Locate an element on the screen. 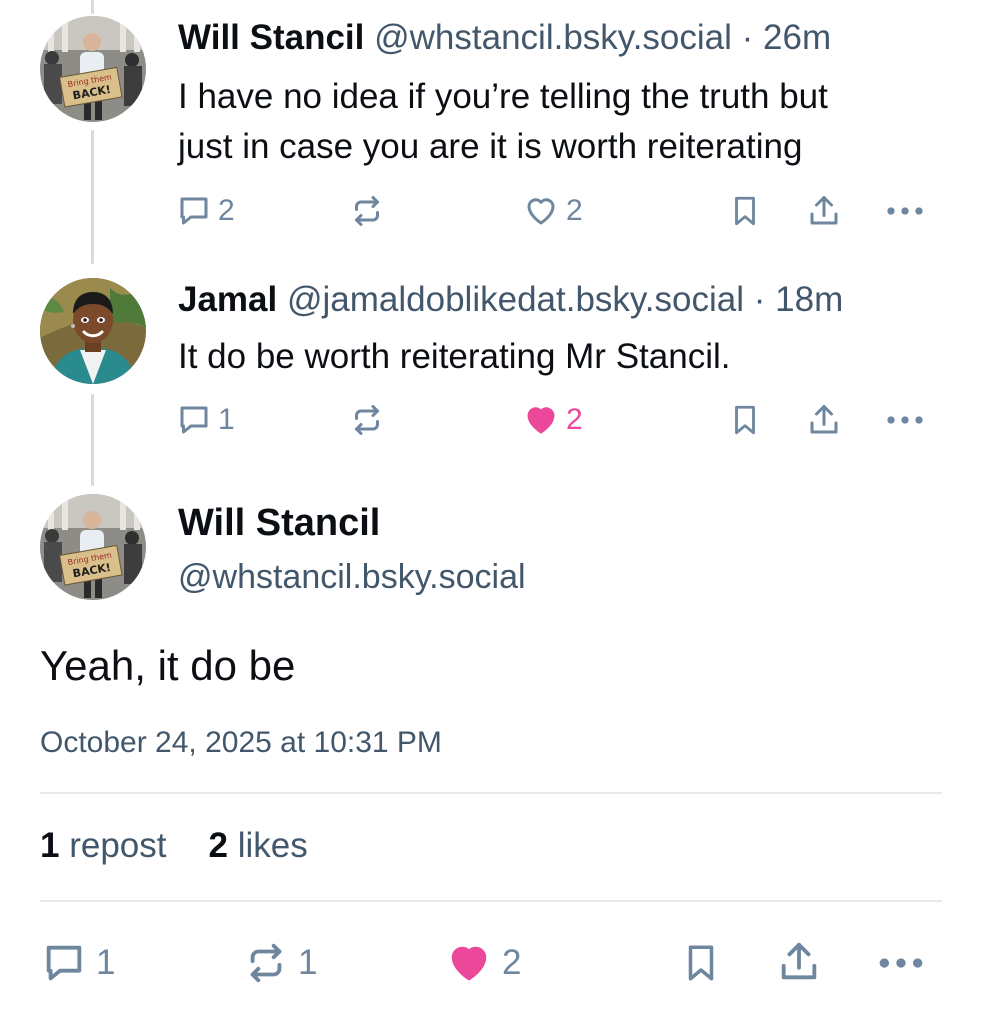 Image resolution: width=982 pixels, height=1024 pixels. author-handle: @jamaldoblikedat.bsky.social is located at coordinates (515, 299).